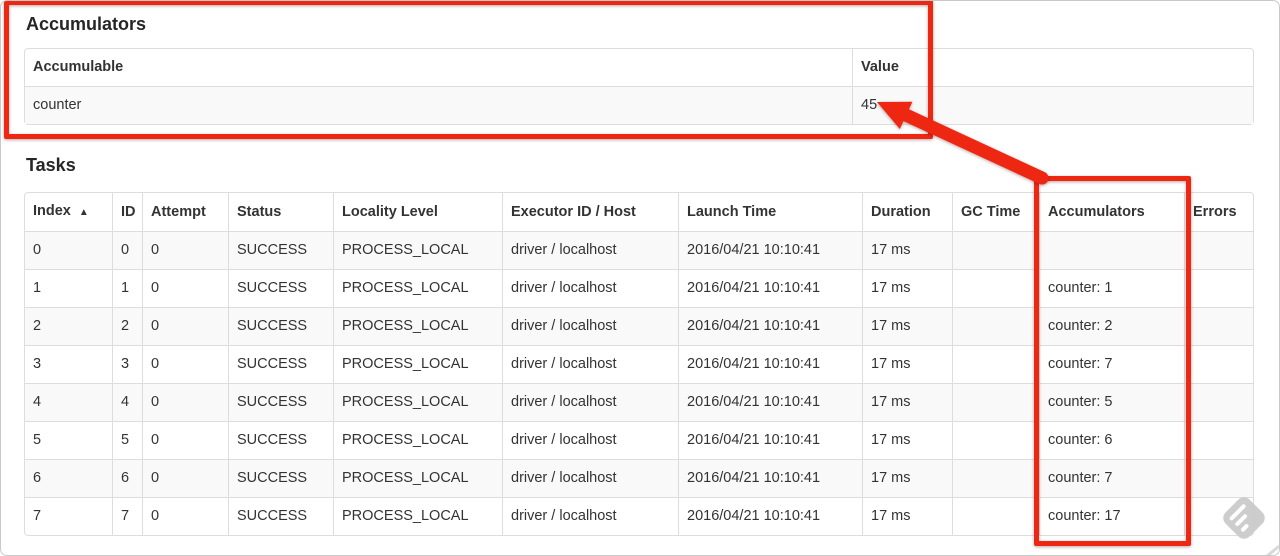 This screenshot has width=1280, height=556. I want to click on column-header-value: Value, so click(1052, 67).